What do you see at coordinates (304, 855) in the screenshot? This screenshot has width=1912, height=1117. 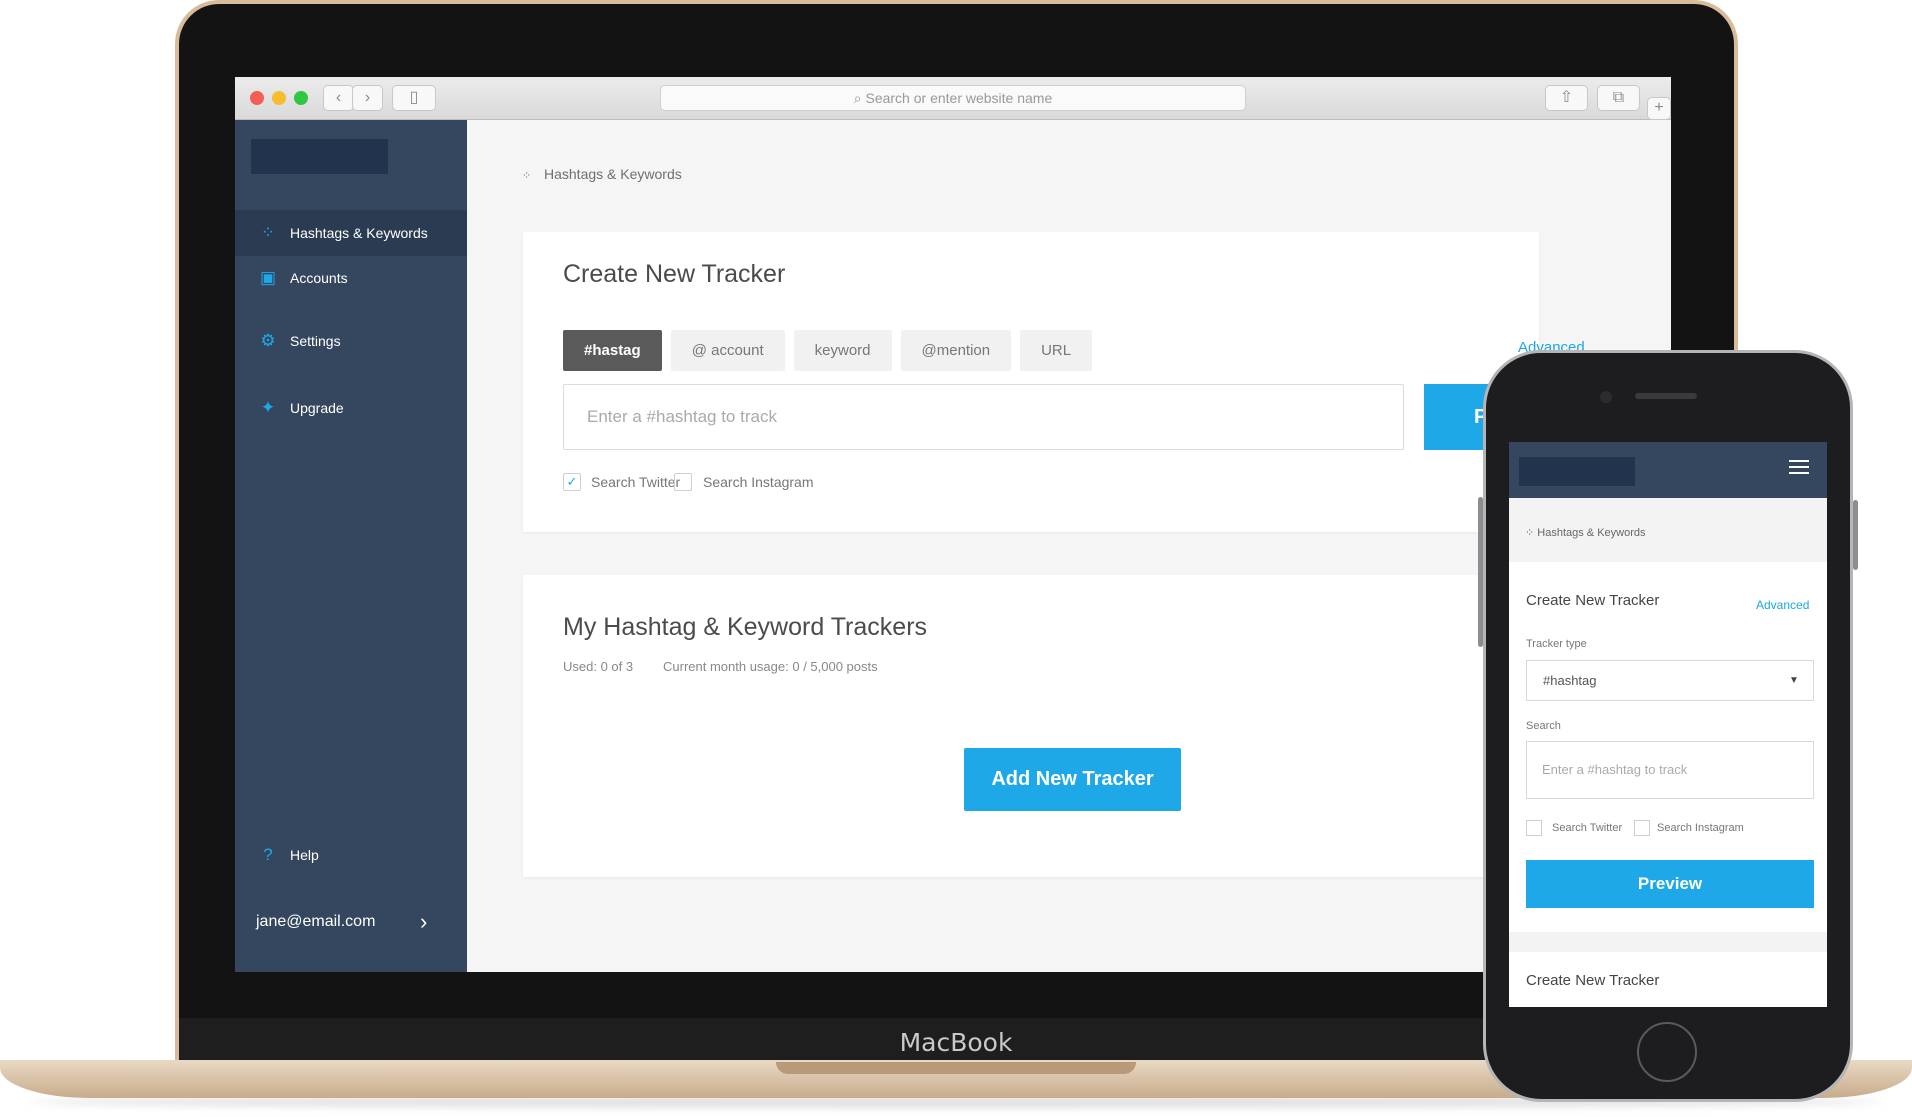 I see `sidebar-item-label: Help` at bounding box center [304, 855].